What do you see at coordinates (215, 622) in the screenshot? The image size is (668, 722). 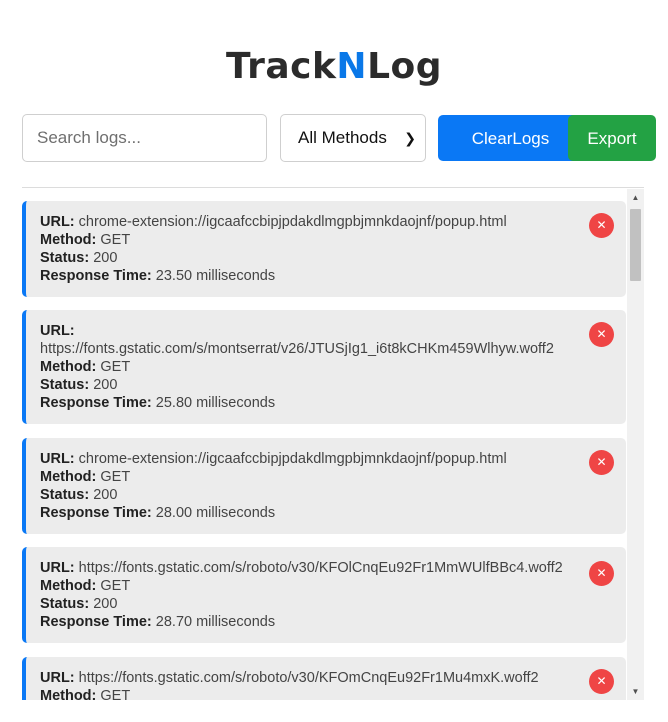 I see `log-response-time: 28.70 milliseconds` at bounding box center [215, 622].